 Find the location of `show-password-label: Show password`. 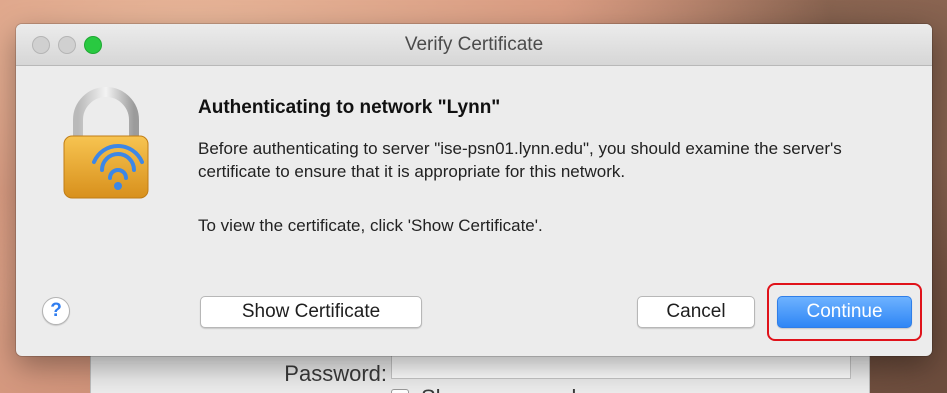

show-password-label: Show password is located at coordinates (498, 389).